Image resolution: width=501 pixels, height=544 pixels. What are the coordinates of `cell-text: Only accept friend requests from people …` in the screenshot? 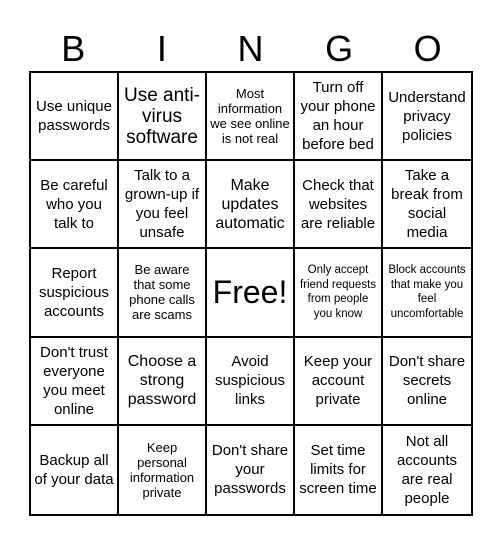 It's located at (338, 292).